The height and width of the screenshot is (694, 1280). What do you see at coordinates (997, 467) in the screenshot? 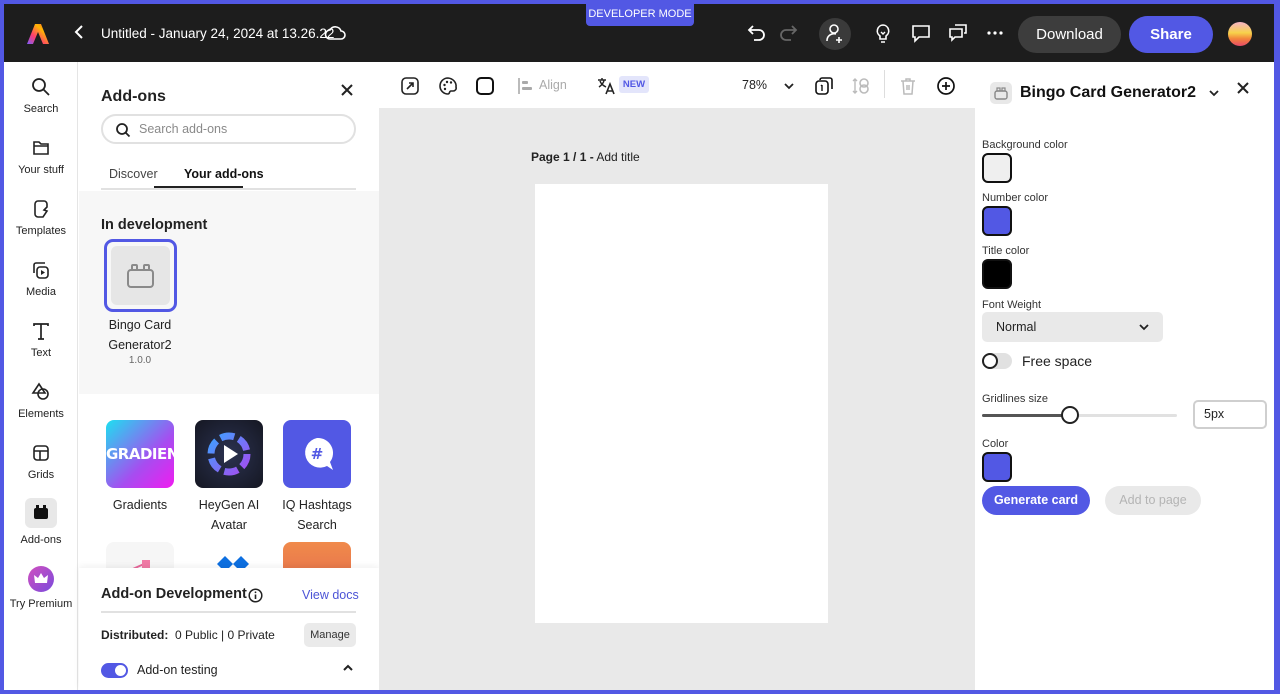
I see `grid-color-swatch` at bounding box center [997, 467].